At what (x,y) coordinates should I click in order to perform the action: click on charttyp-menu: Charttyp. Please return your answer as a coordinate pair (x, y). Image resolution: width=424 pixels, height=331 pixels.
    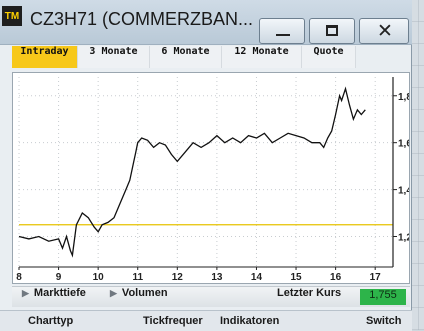
    Looking at the image, I should click on (50, 321).